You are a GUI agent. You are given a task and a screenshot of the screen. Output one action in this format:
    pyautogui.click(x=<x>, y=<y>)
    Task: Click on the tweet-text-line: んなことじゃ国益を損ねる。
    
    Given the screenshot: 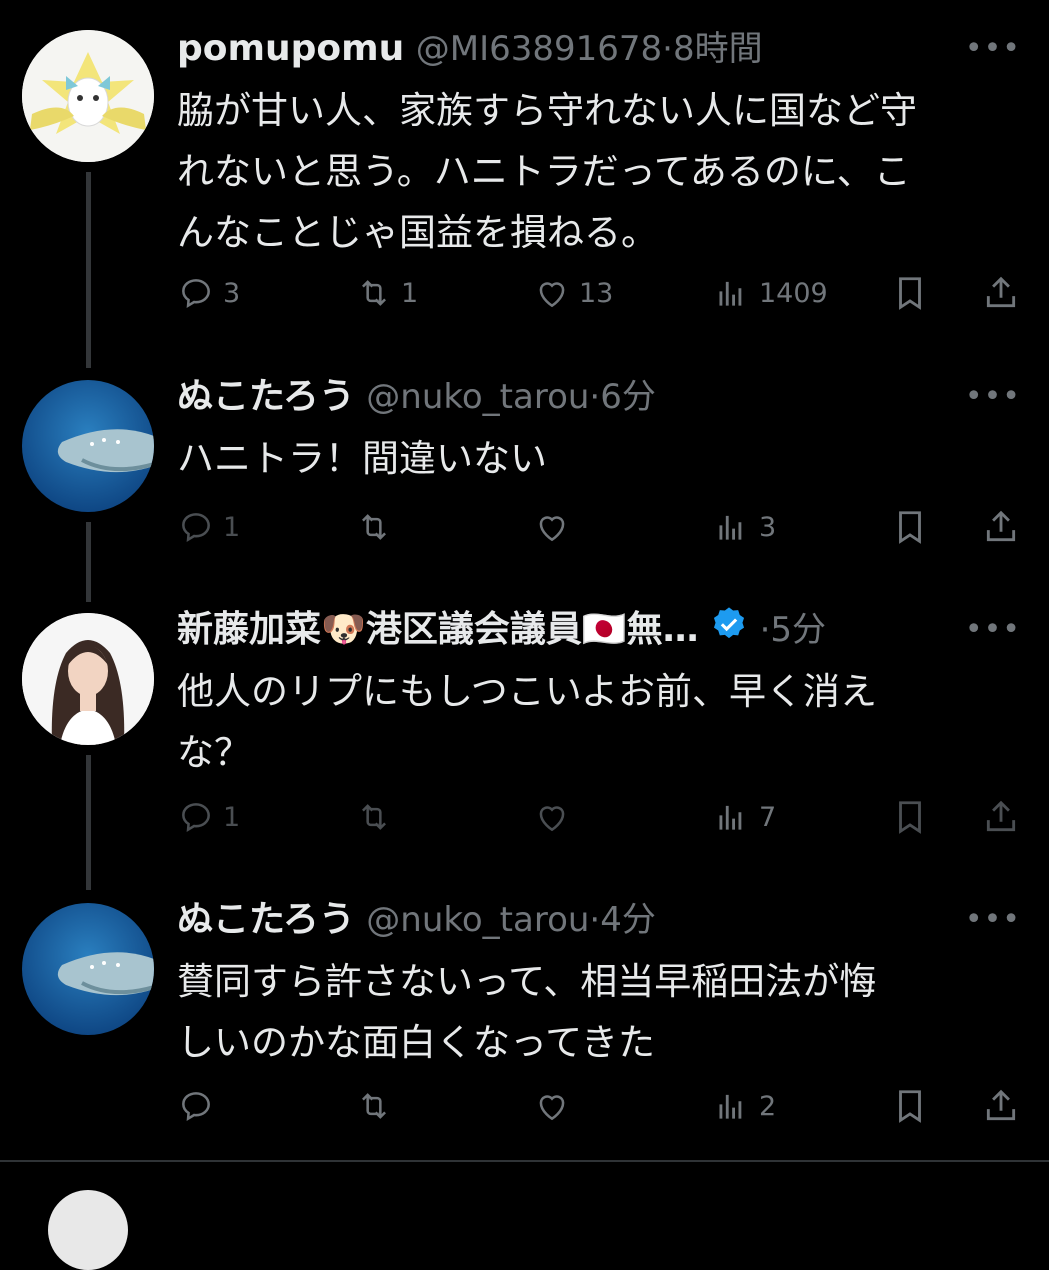 What is the action you would take?
    pyautogui.click(x=417, y=232)
    